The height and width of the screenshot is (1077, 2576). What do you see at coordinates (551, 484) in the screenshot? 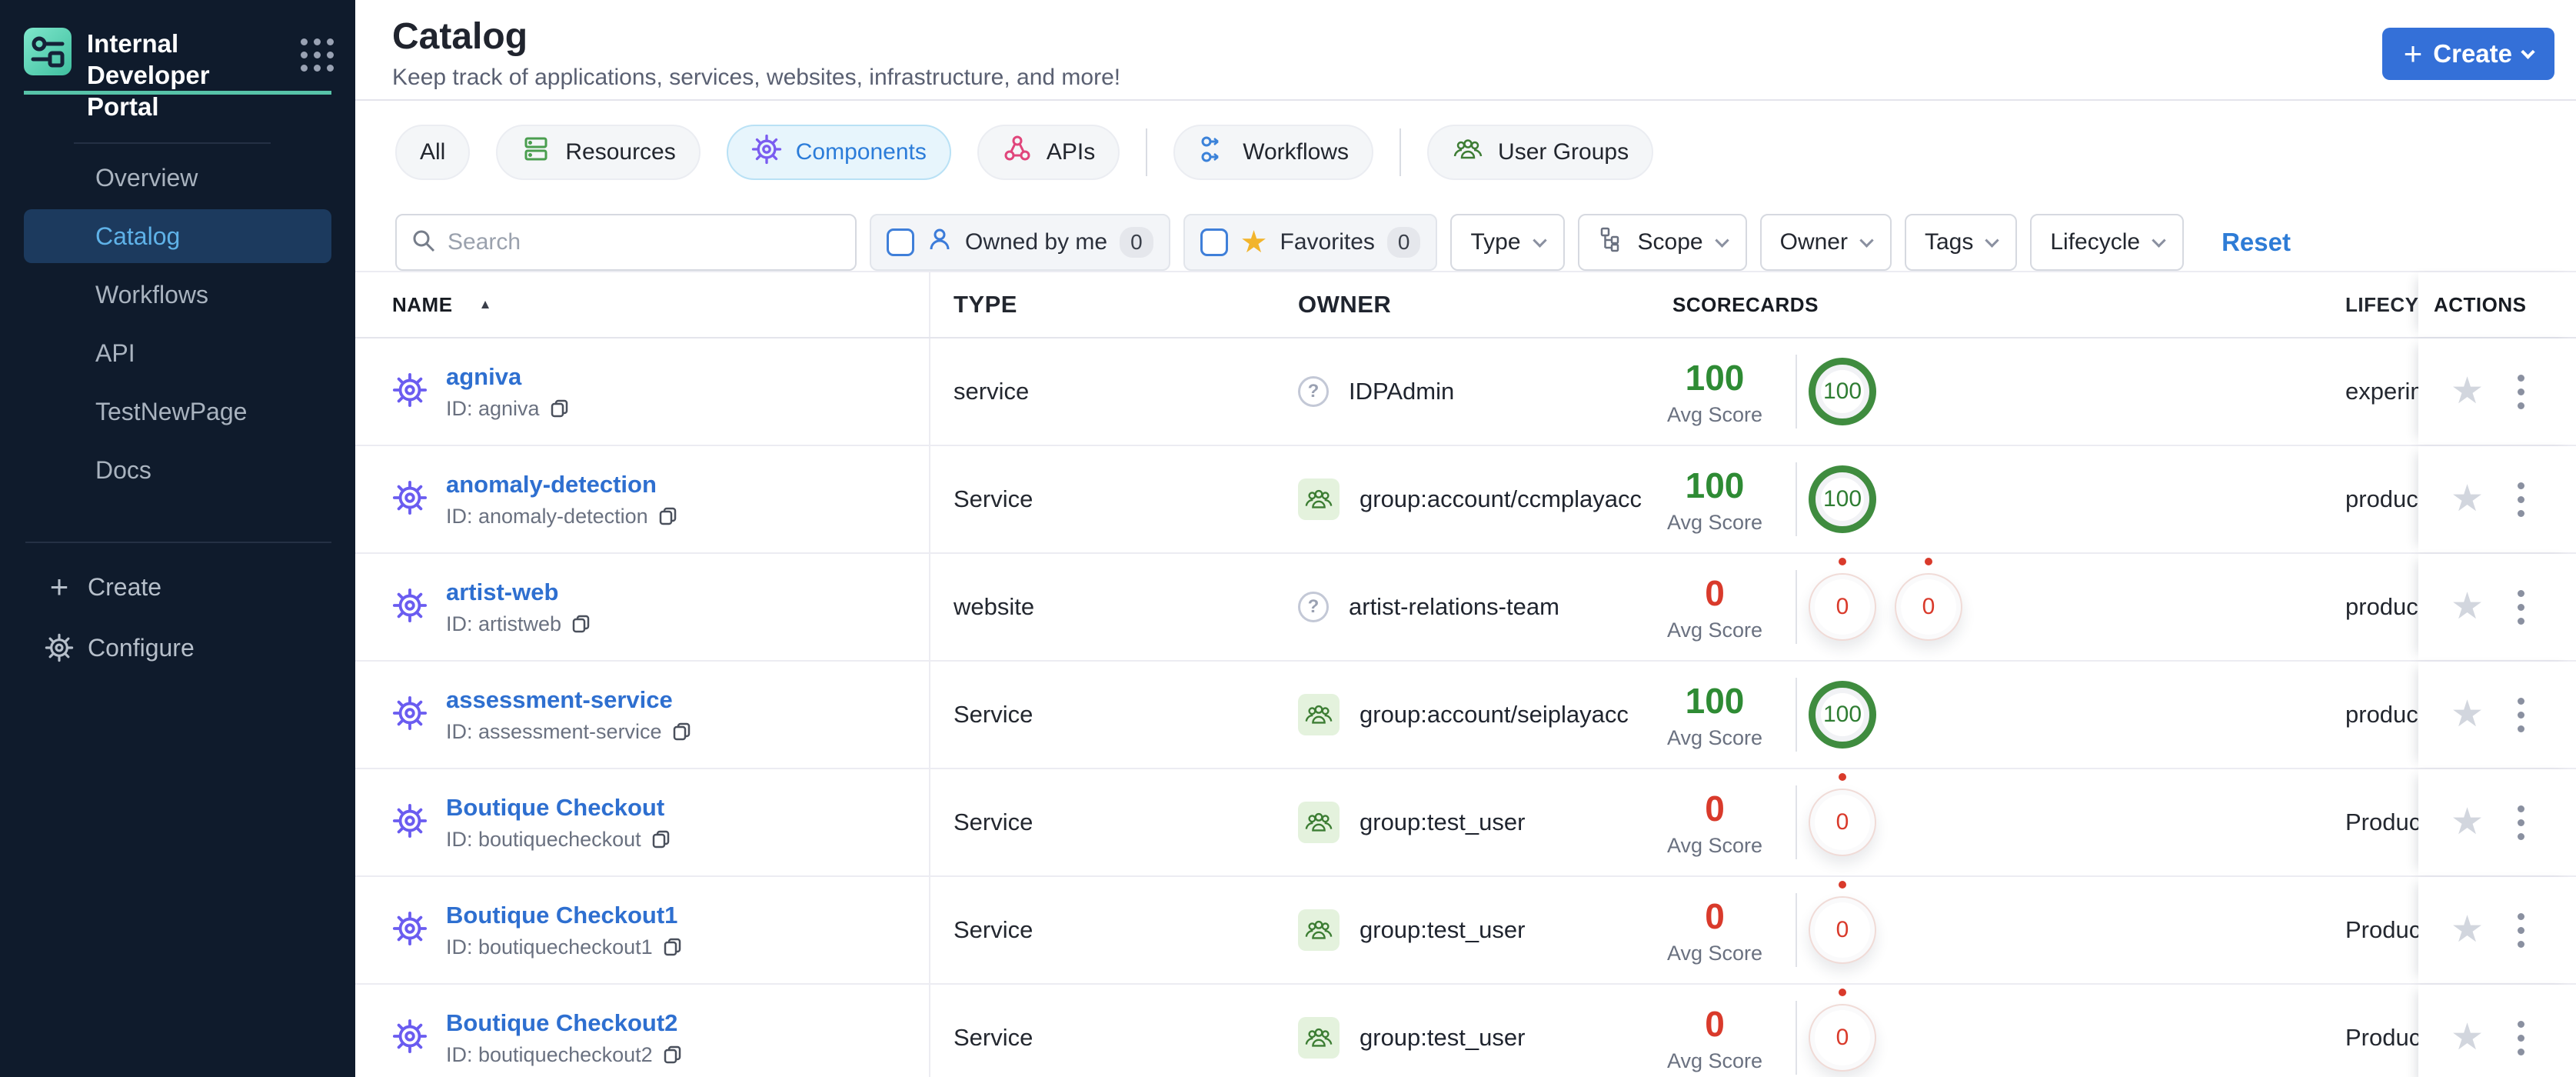
I see `component-name-link: anomaly-detection` at bounding box center [551, 484].